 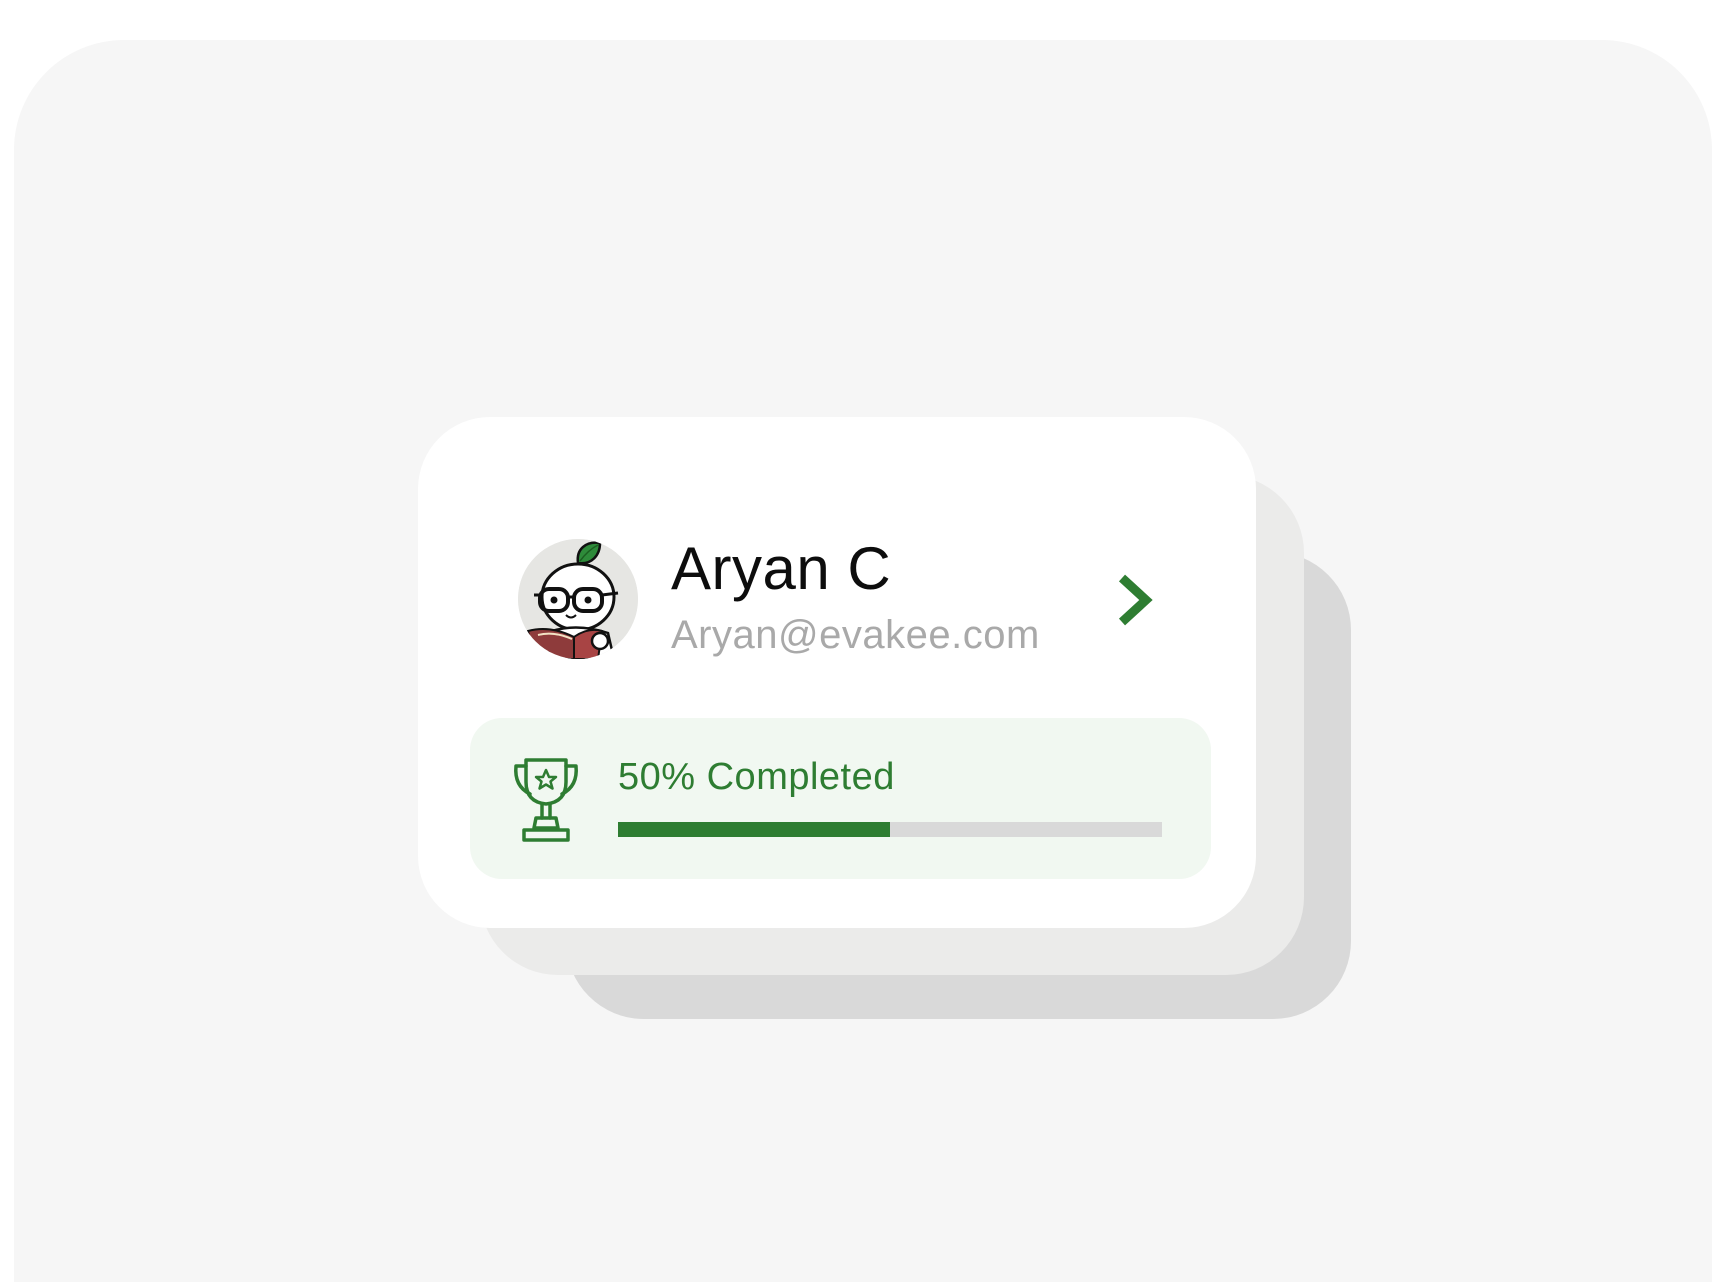 I want to click on profile-name: Aryan C, so click(x=781, y=568).